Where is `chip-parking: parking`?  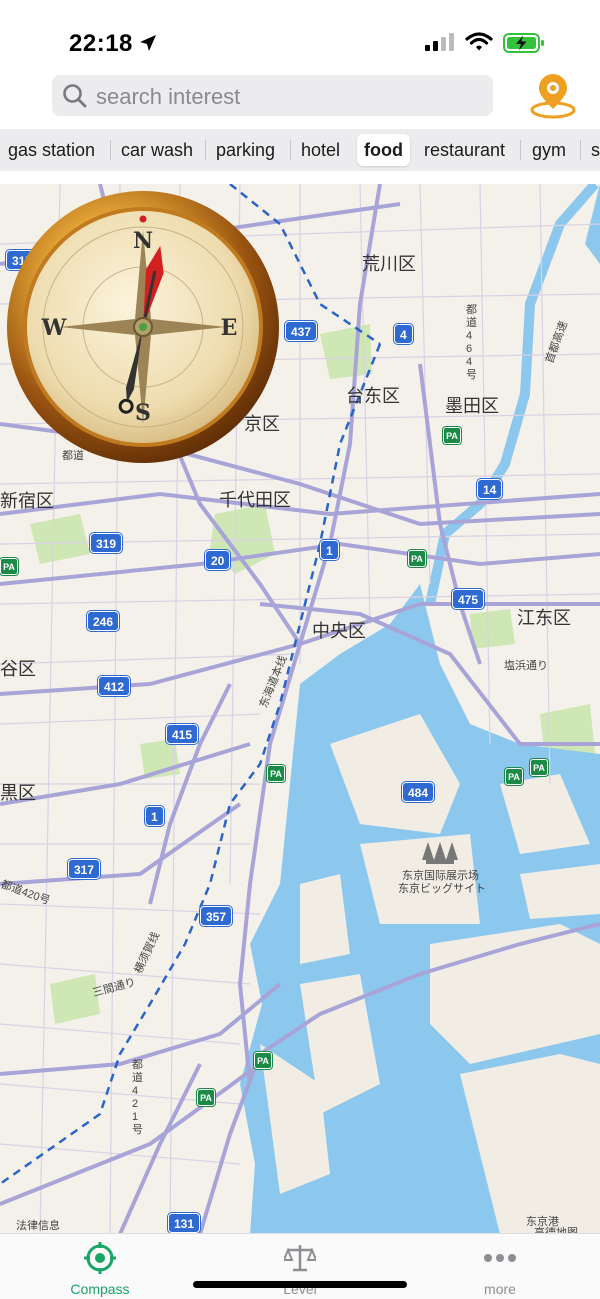
chip-parking: parking is located at coordinates (245, 150).